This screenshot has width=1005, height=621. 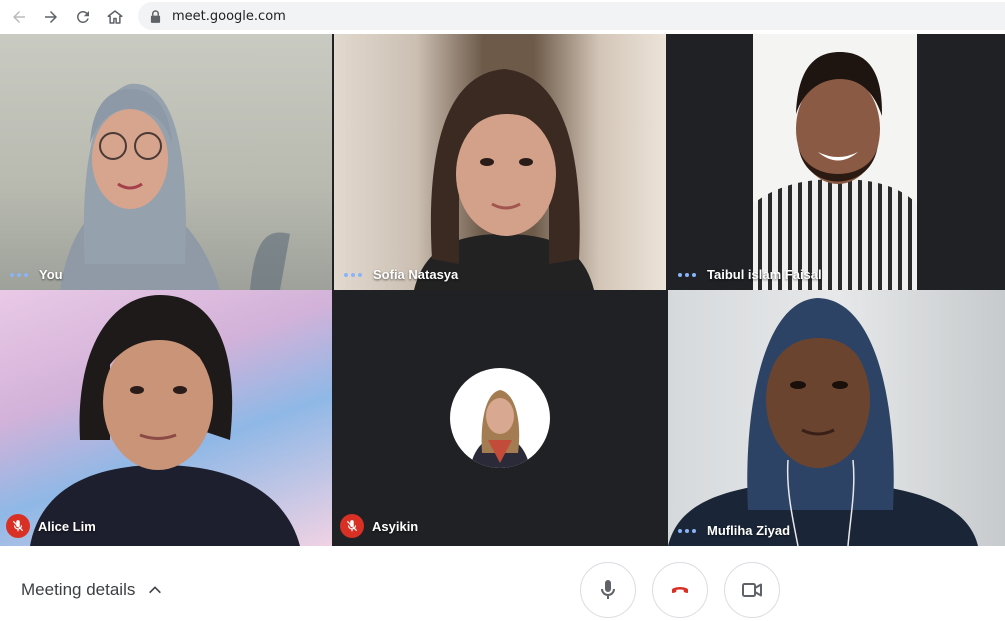 I want to click on participant-label: Sofia Natasya, so click(x=401, y=274).